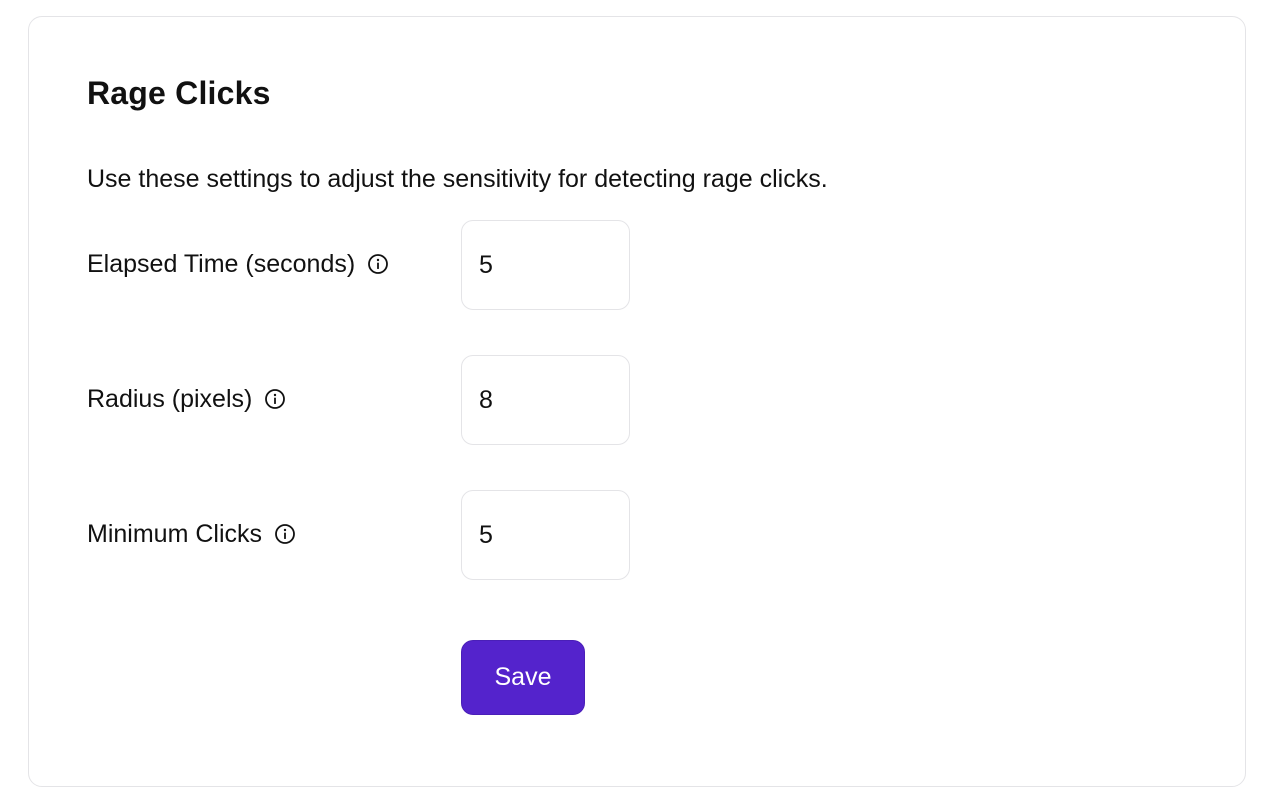 The width and height of the screenshot is (1274, 806). I want to click on radius-label-group: Radius (pixels), so click(186, 399).